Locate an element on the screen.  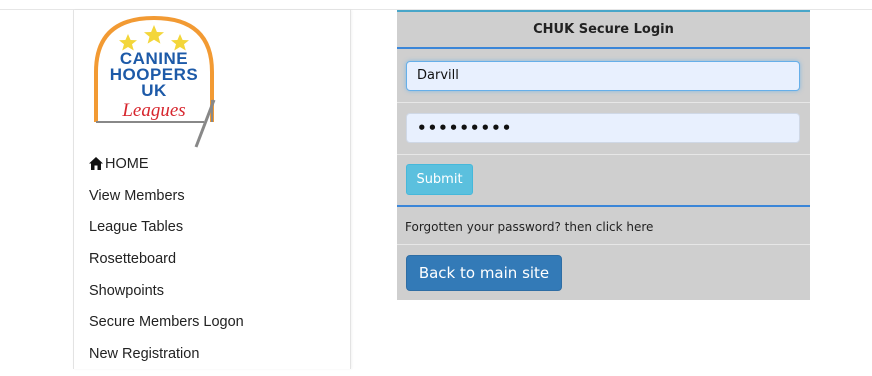
nav-item-view-members: View Members is located at coordinates (166, 202).